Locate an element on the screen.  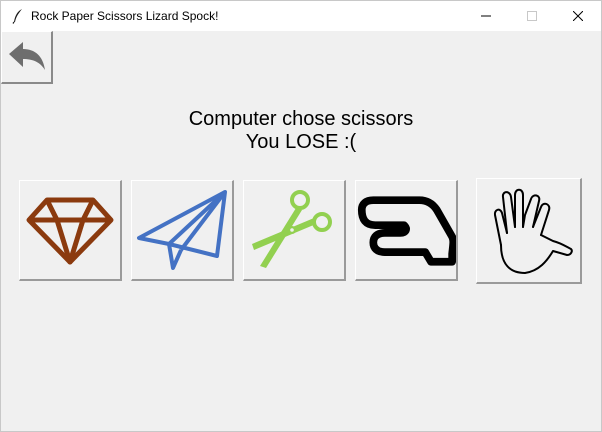
lizard-button is located at coordinates (406, 230).